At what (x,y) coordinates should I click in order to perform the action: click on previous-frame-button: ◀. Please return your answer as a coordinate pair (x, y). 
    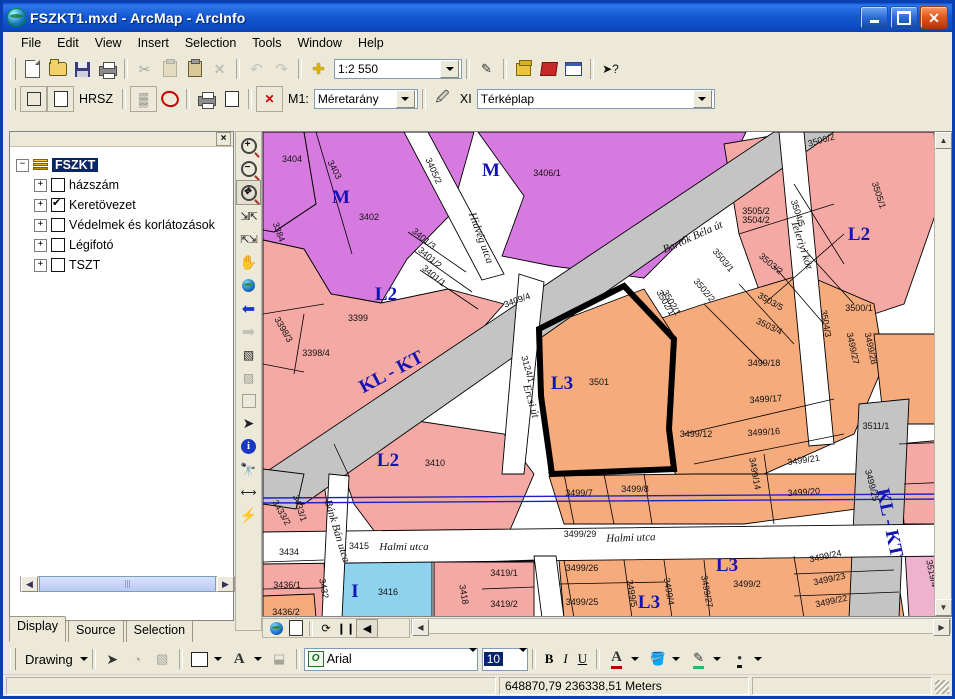
    Looking at the image, I should click on (367, 628).